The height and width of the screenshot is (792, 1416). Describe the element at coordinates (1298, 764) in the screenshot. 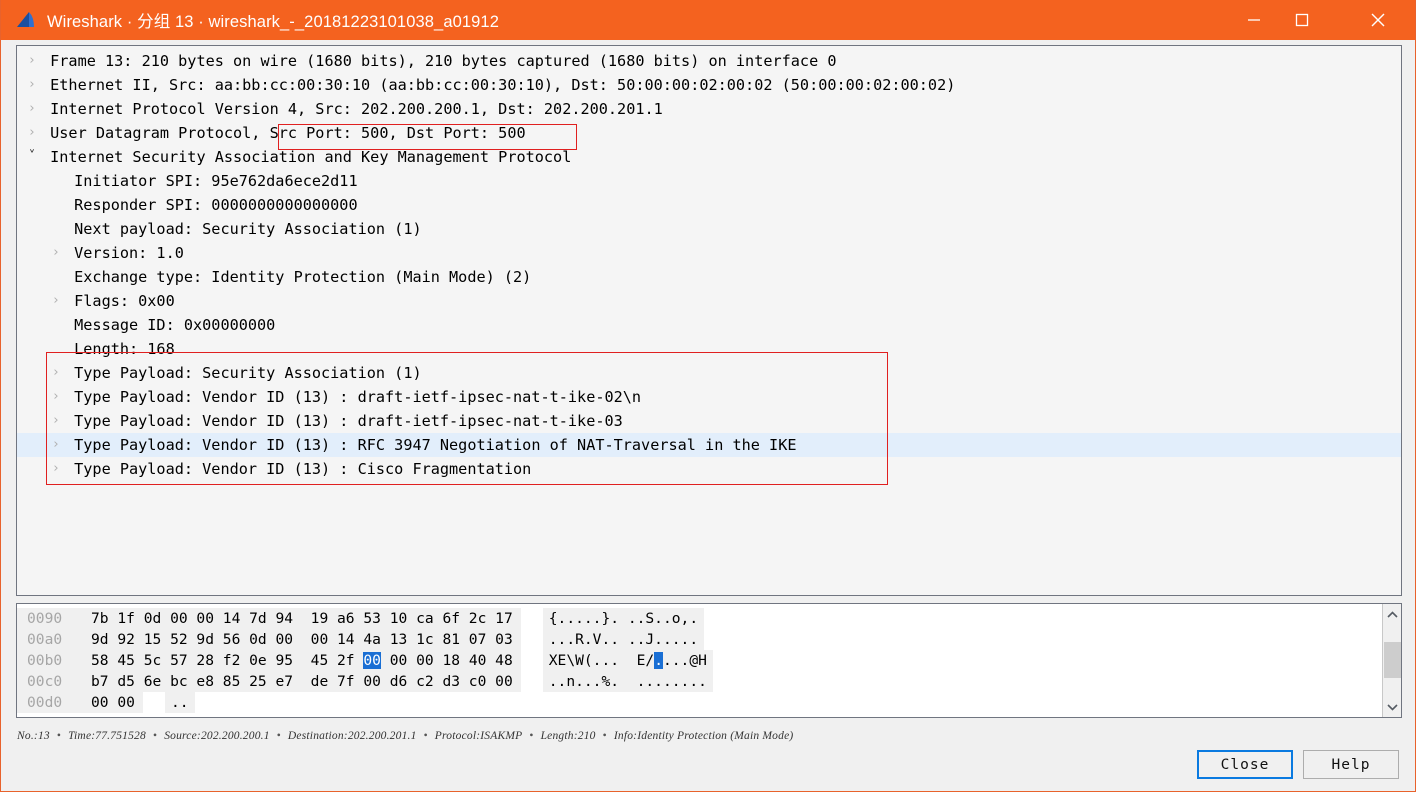

I see `dialog-button-bar: Close Help` at that location.